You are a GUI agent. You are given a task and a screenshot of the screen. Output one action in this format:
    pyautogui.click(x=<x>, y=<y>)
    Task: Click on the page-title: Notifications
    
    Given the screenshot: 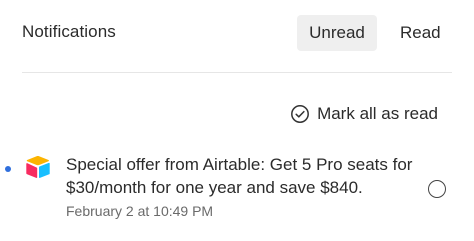 What is the action you would take?
    pyautogui.click(x=69, y=31)
    